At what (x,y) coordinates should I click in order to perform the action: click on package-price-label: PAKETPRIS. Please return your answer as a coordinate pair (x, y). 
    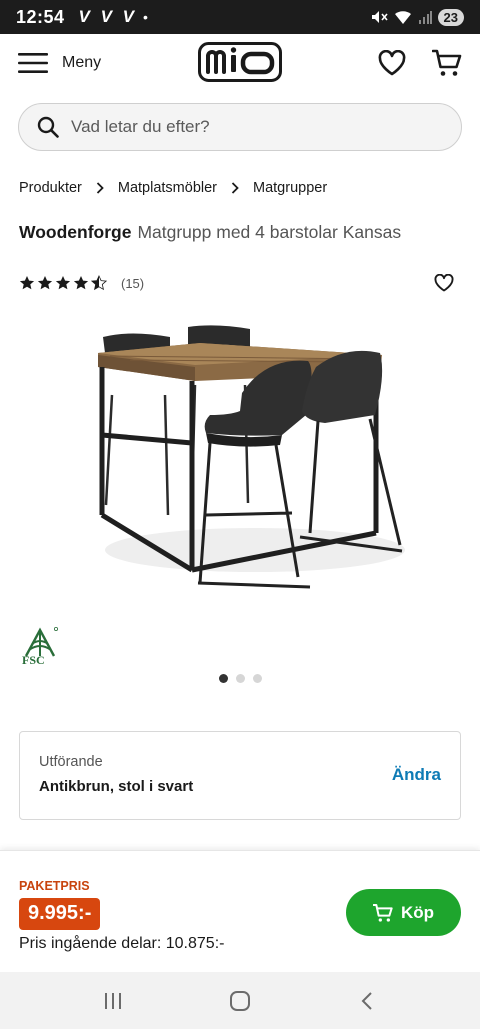
    Looking at the image, I should click on (54, 886).